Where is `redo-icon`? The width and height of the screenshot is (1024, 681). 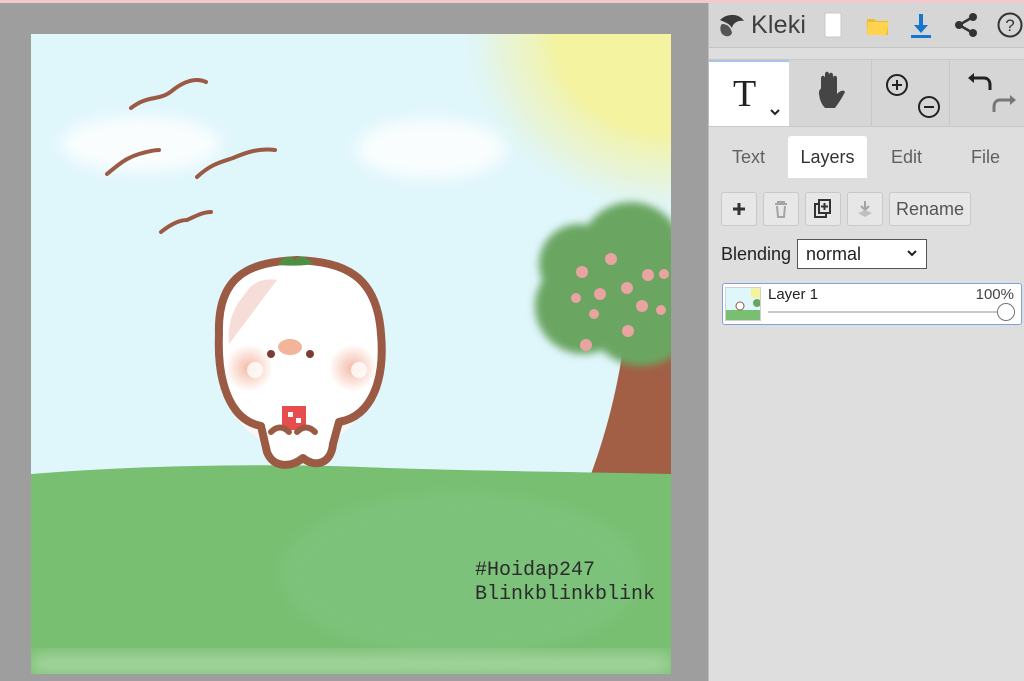 redo-icon is located at coordinates (1004, 106).